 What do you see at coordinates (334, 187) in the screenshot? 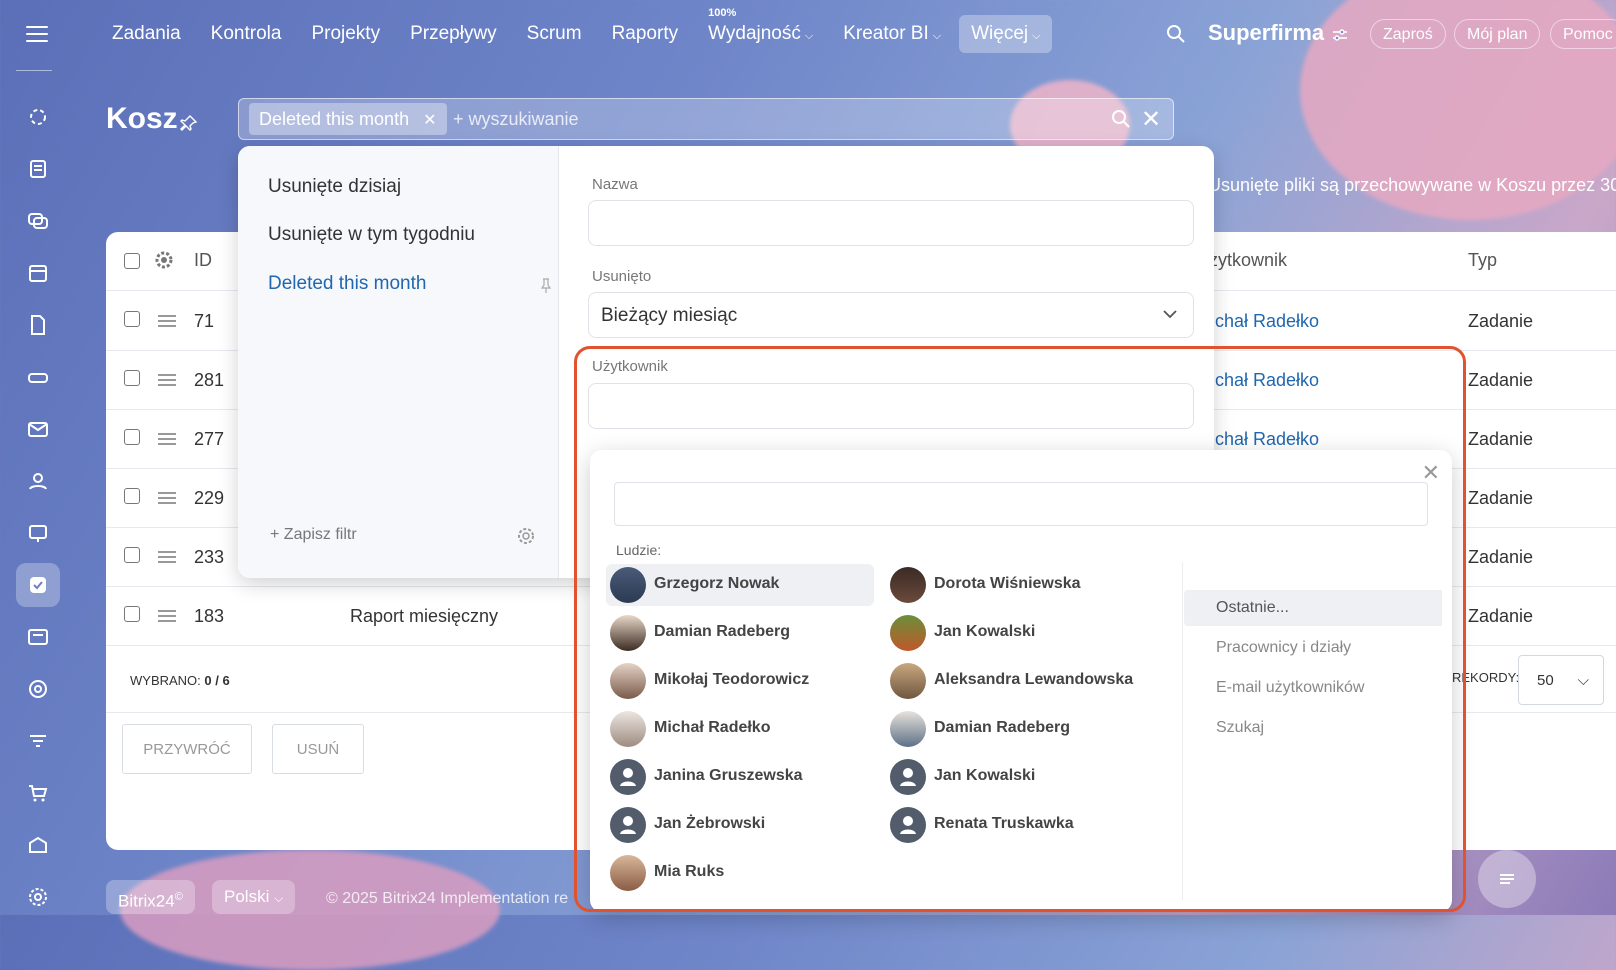
I see `preset-today: Usunięte dzisiaj` at bounding box center [334, 187].